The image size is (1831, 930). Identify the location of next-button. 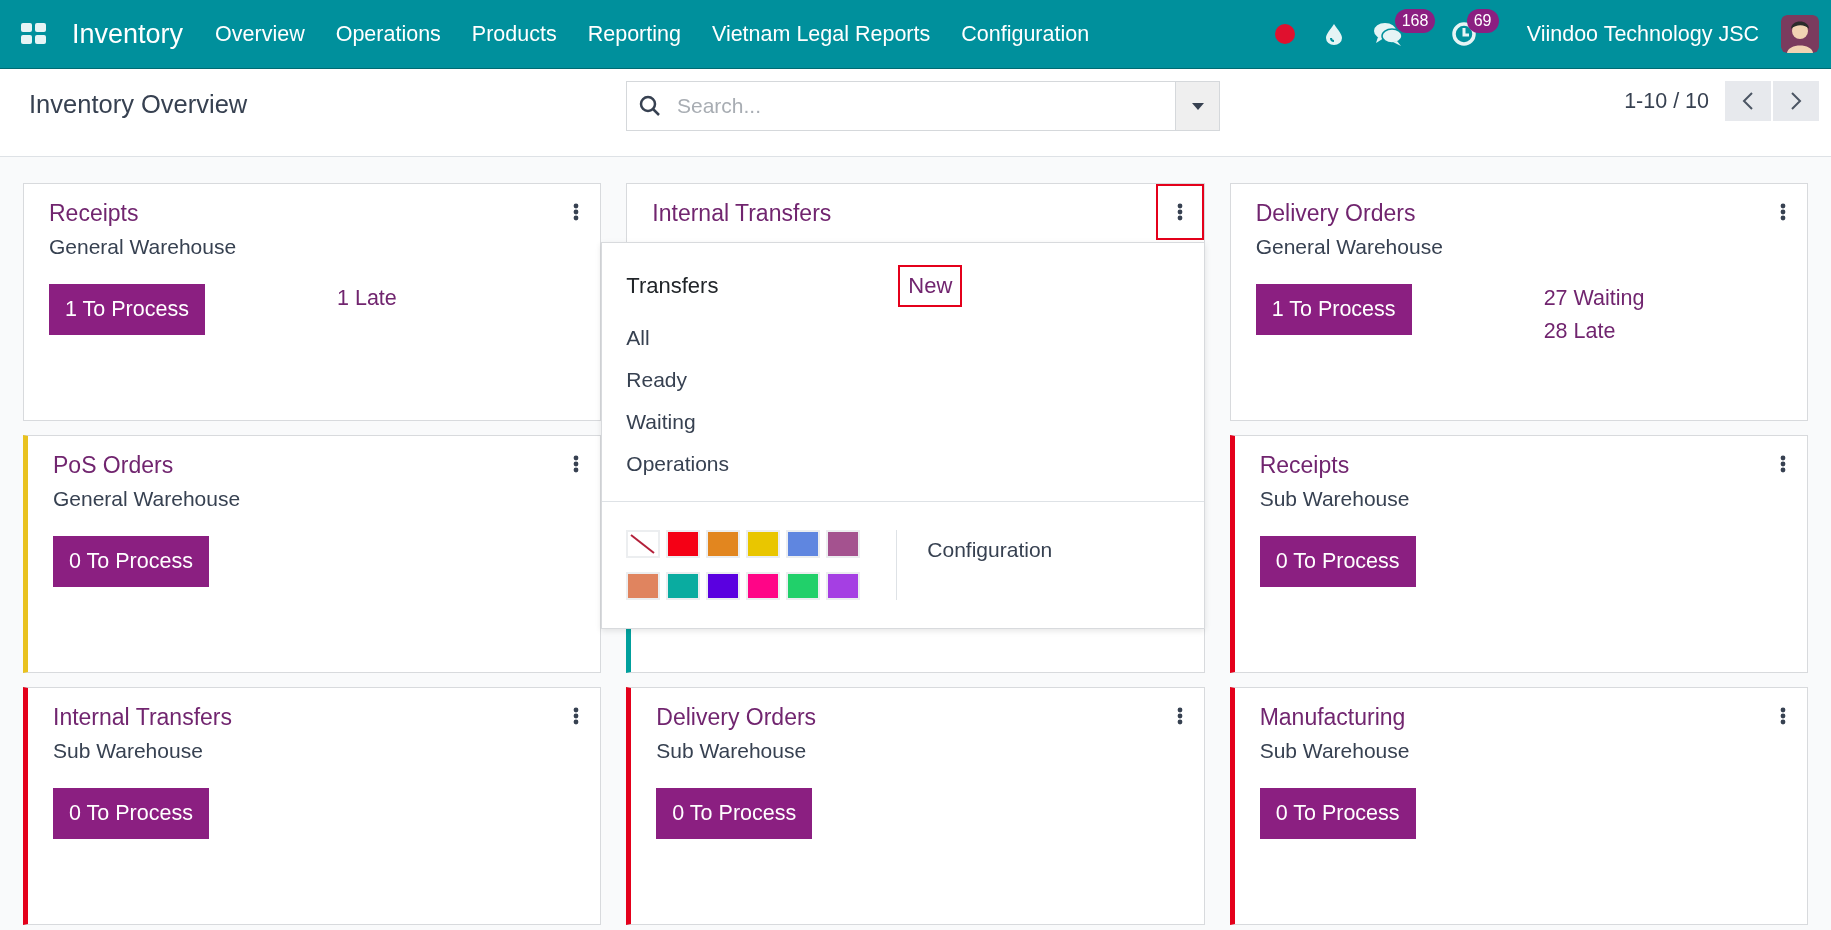
(1796, 101).